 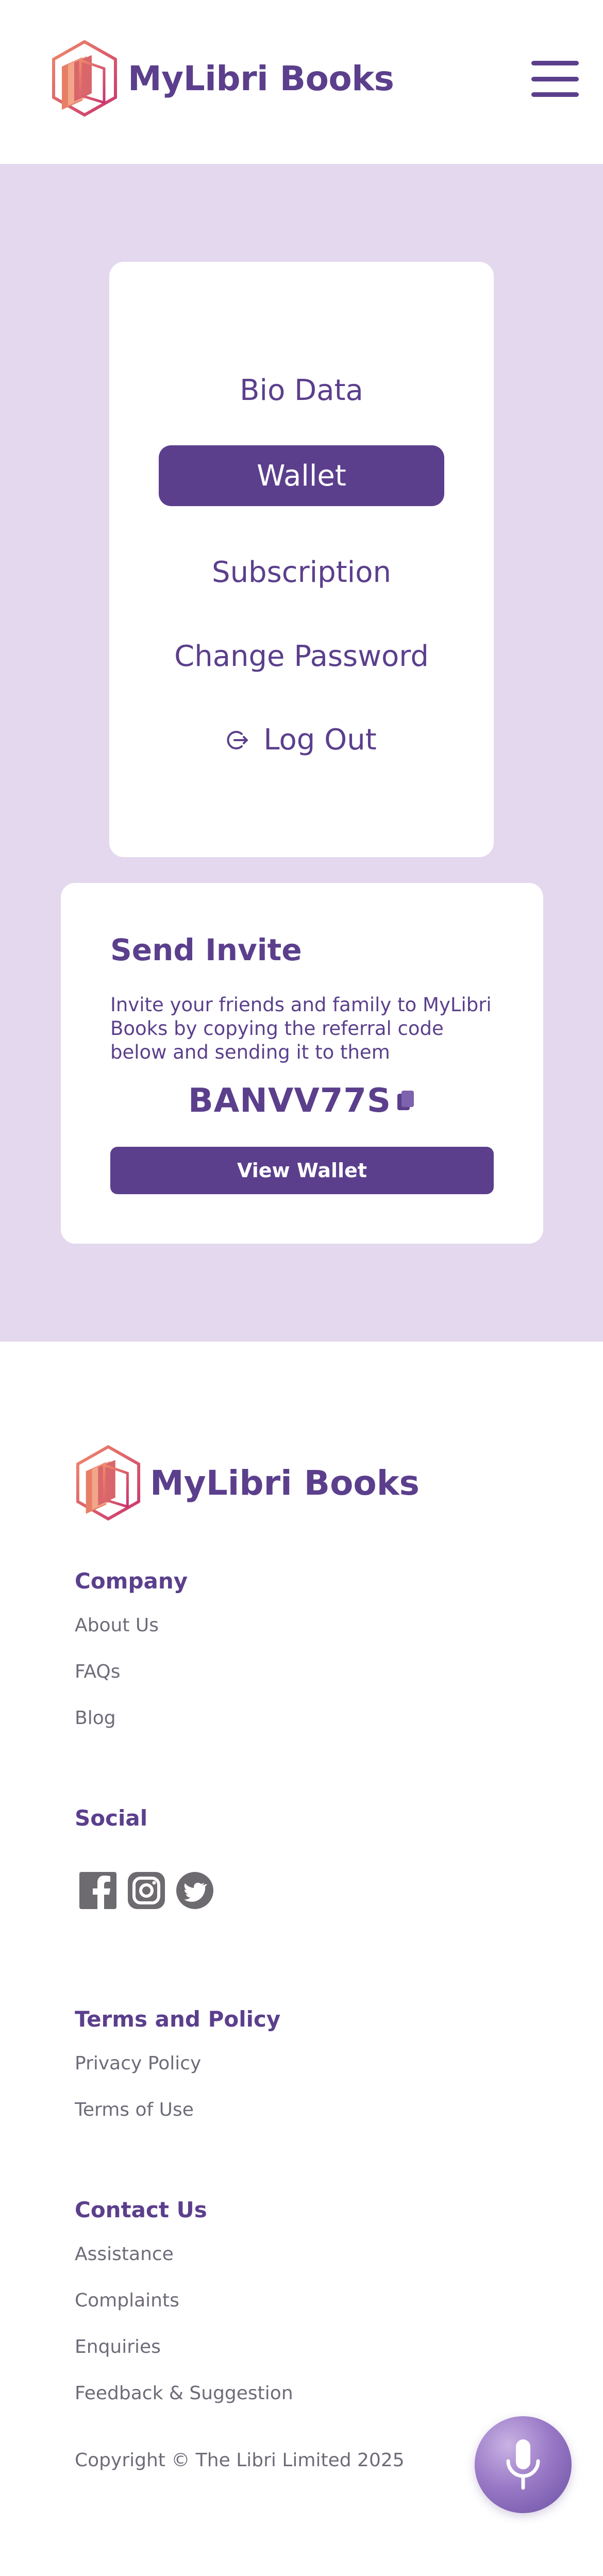 I want to click on menu-item-wallet: Wallet, so click(x=301, y=475).